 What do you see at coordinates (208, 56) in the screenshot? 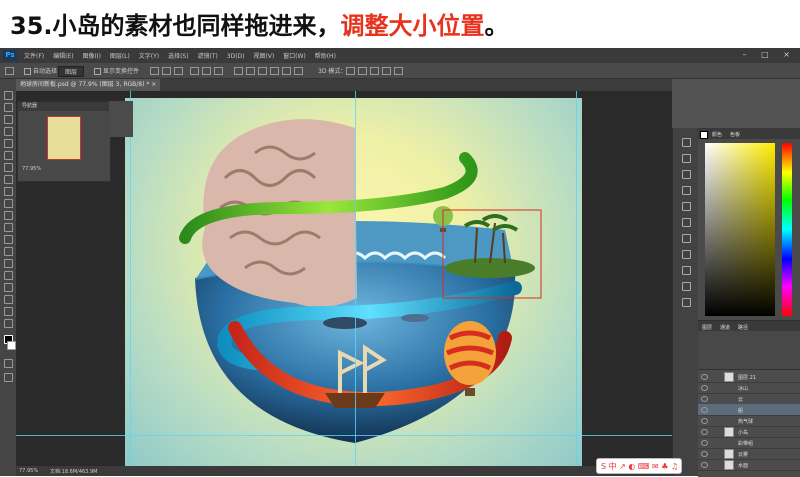
I see `menu-filter: 滤镜(T)` at bounding box center [208, 56].